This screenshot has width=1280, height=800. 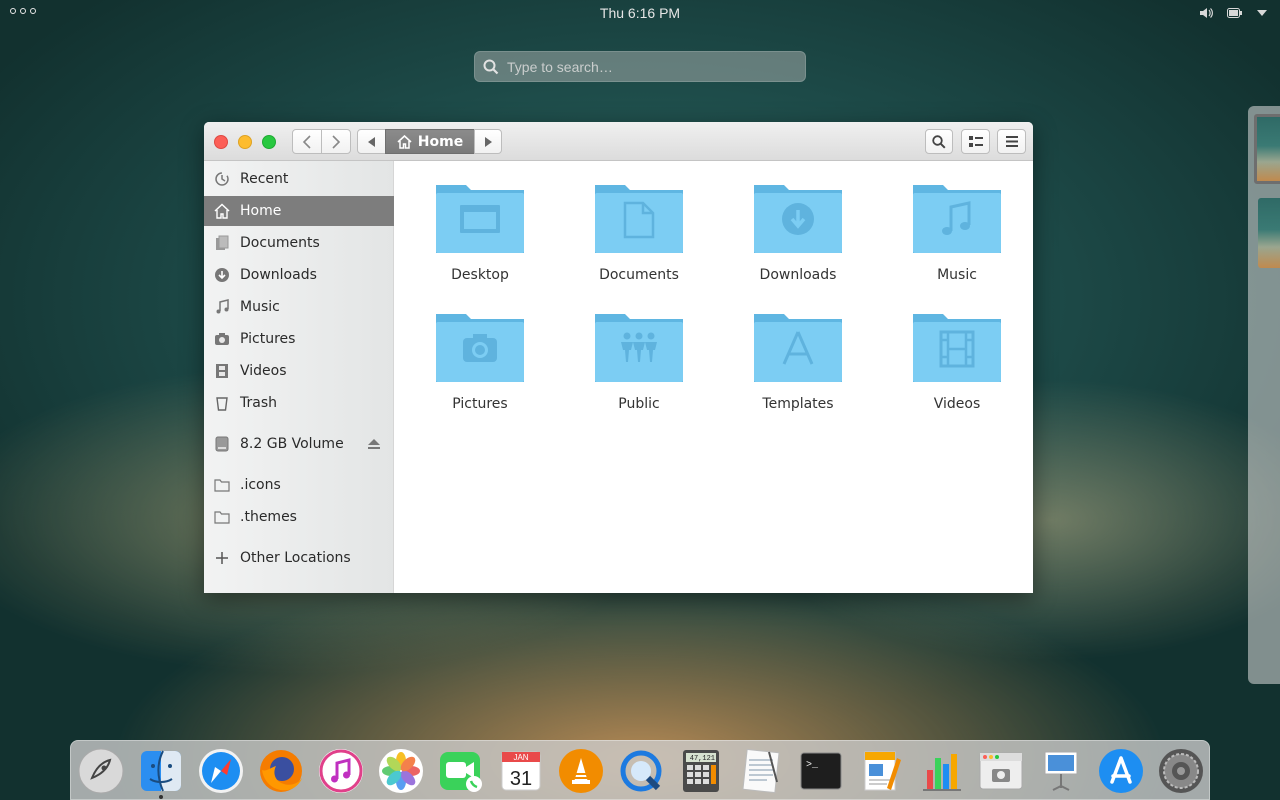 What do you see at coordinates (222, 371) in the screenshot?
I see `film-icon` at bounding box center [222, 371].